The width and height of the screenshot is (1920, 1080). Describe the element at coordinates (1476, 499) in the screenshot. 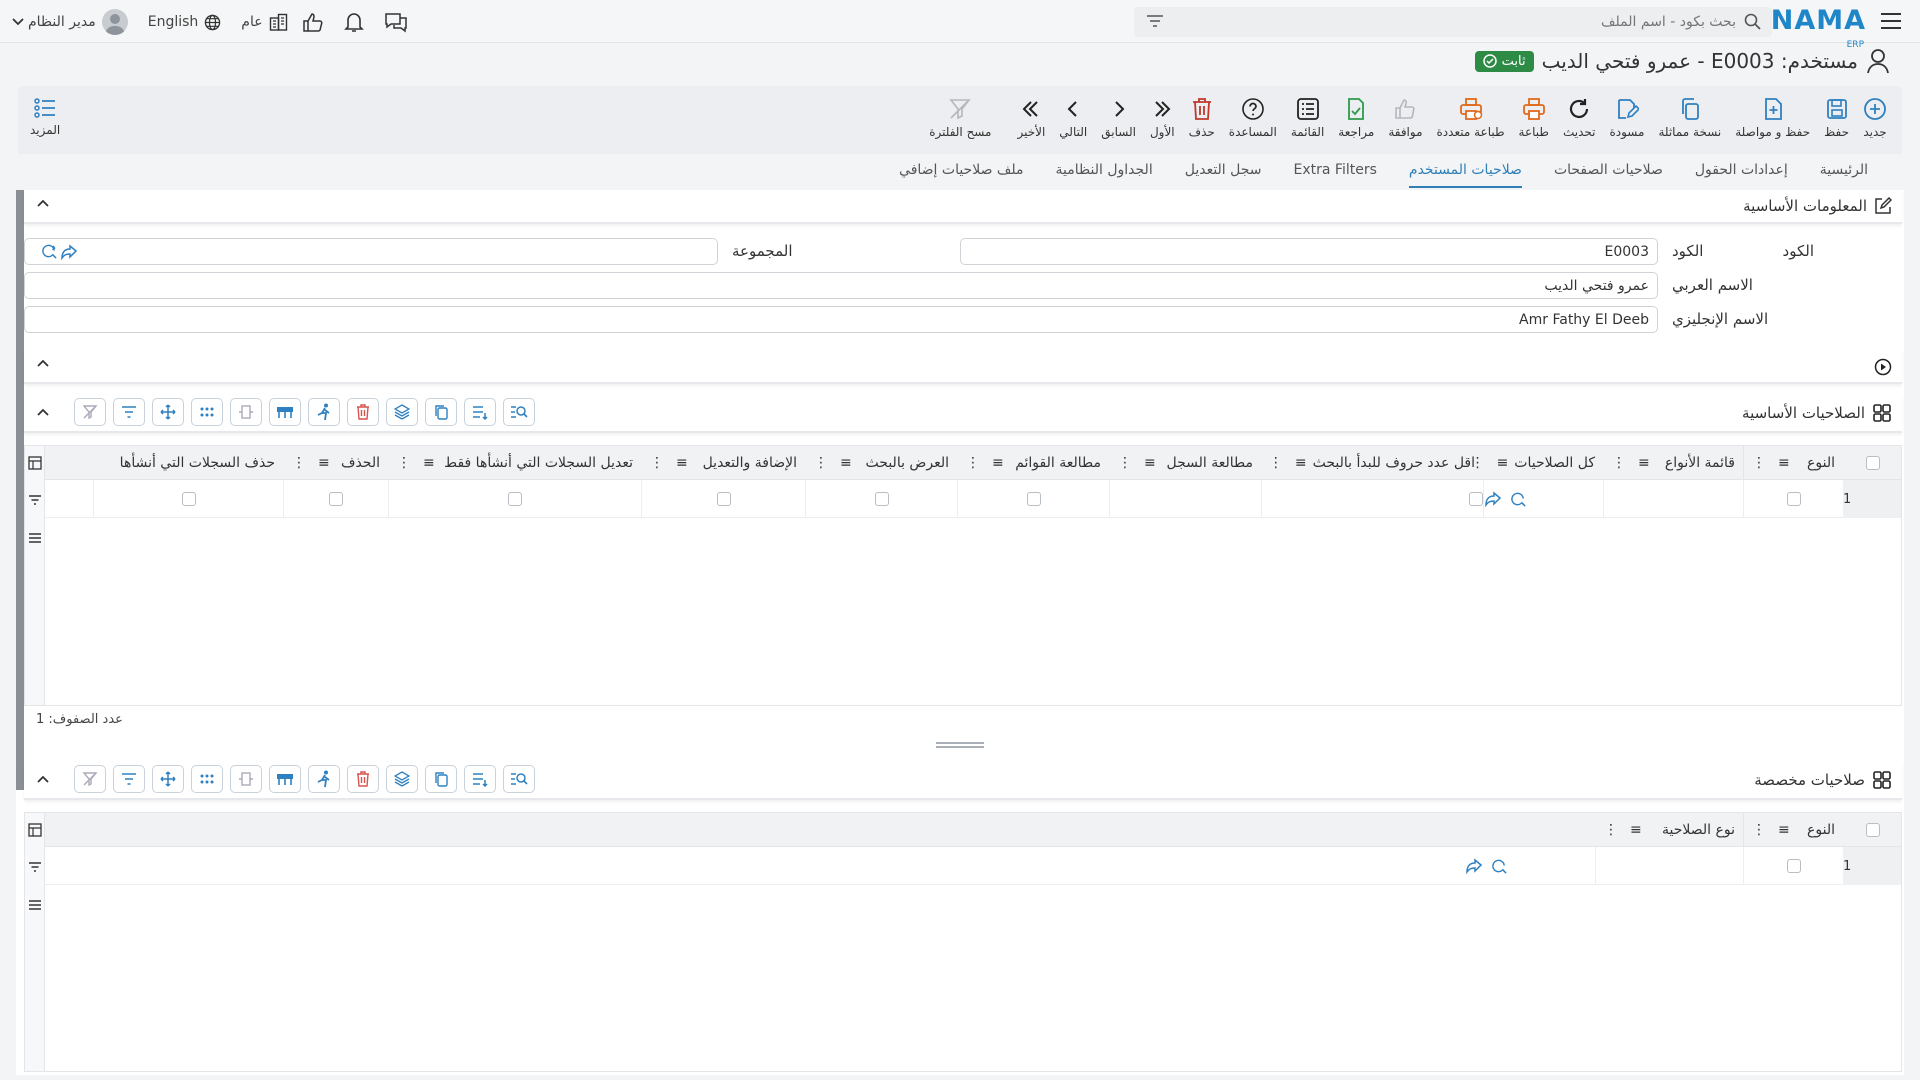

I see `all-permissions-checkbox` at that location.